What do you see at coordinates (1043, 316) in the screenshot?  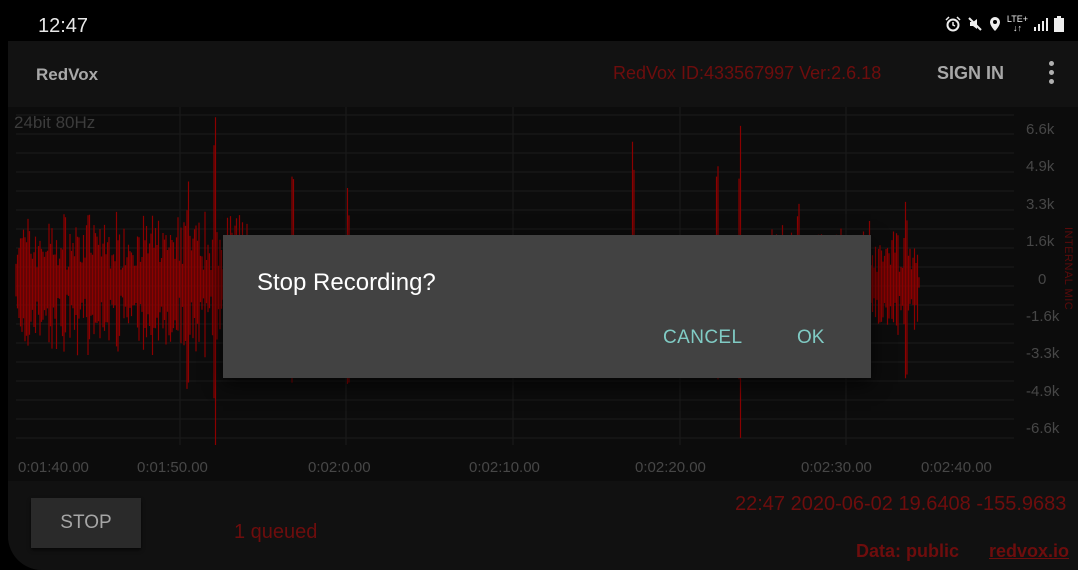 I see `y-tick: -1.6k` at bounding box center [1043, 316].